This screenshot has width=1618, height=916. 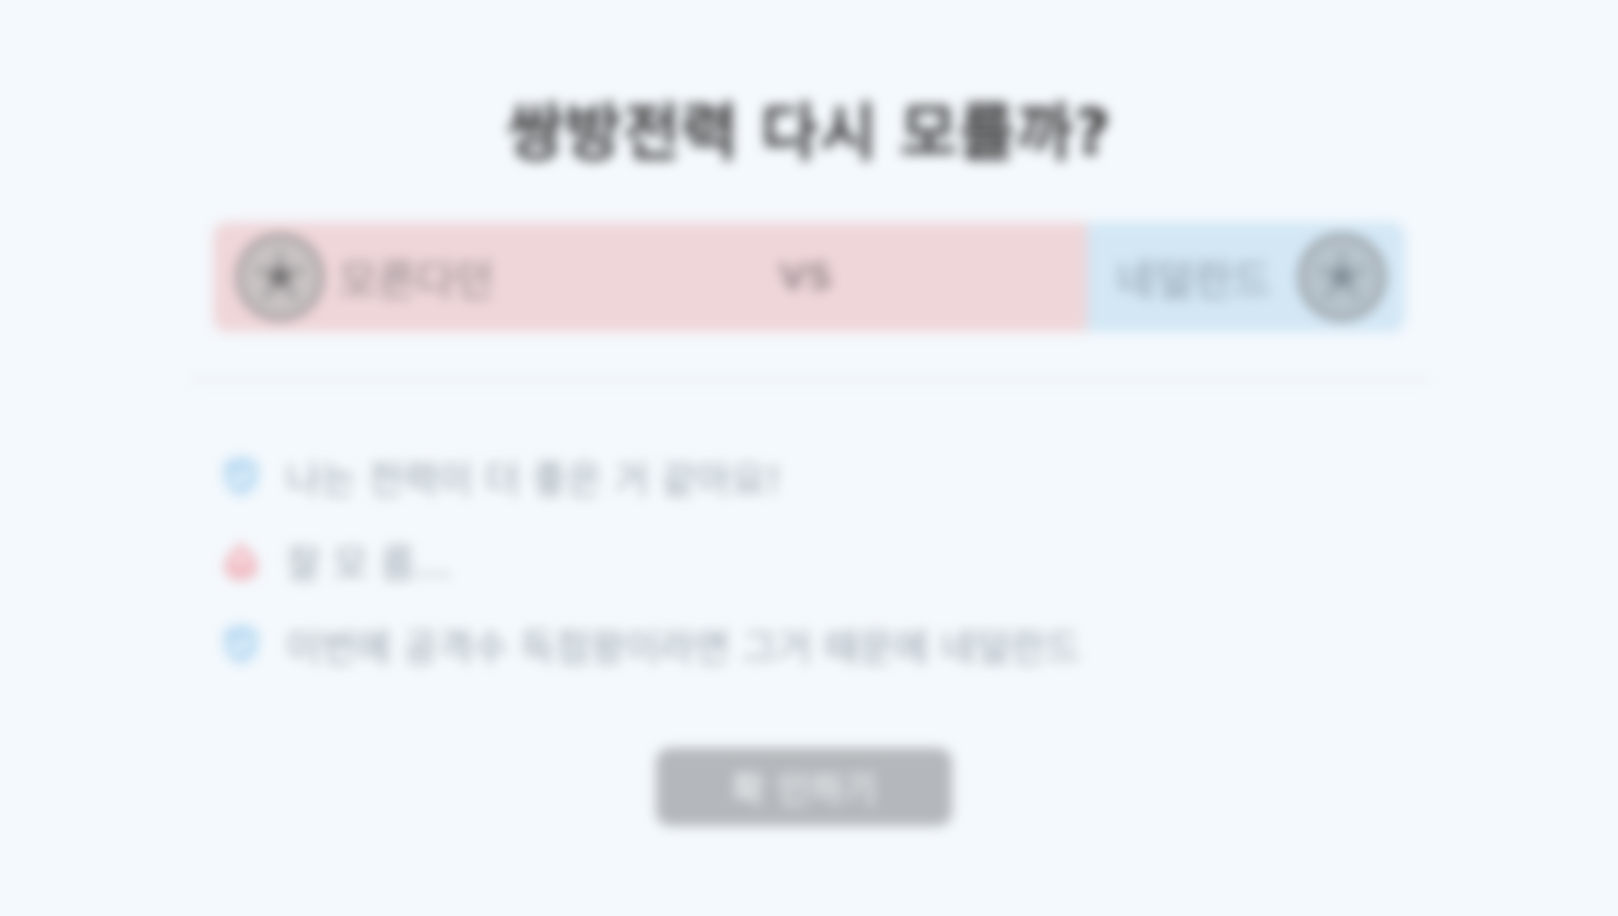 I want to click on team-left-name: 모른다던, so click(x=416, y=280).